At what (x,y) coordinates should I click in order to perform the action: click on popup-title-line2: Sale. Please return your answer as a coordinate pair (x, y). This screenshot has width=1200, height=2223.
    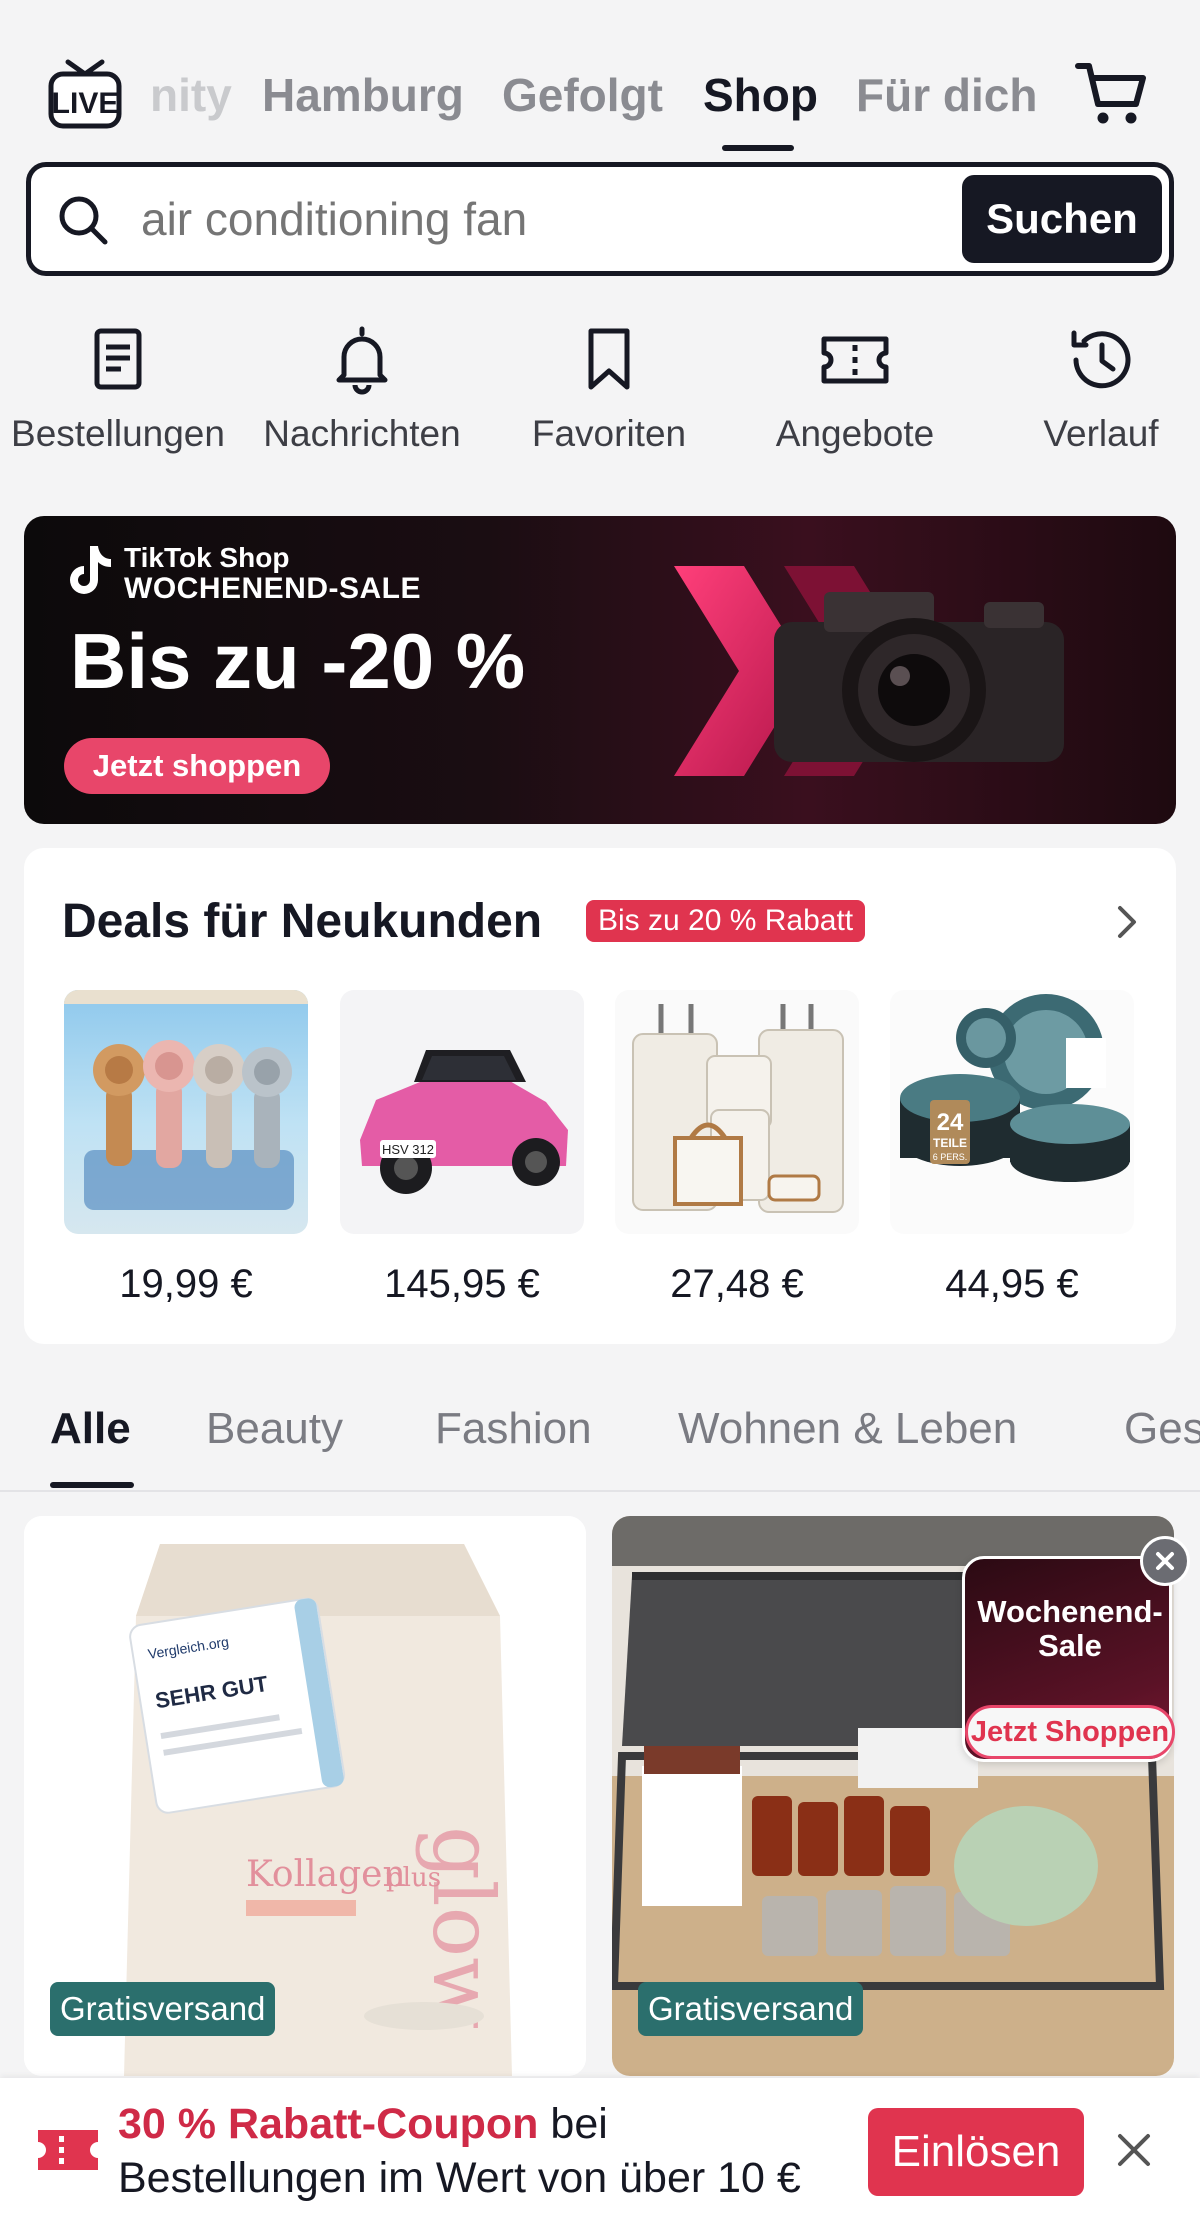
    Looking at the image, I should click on (1070, 1645).